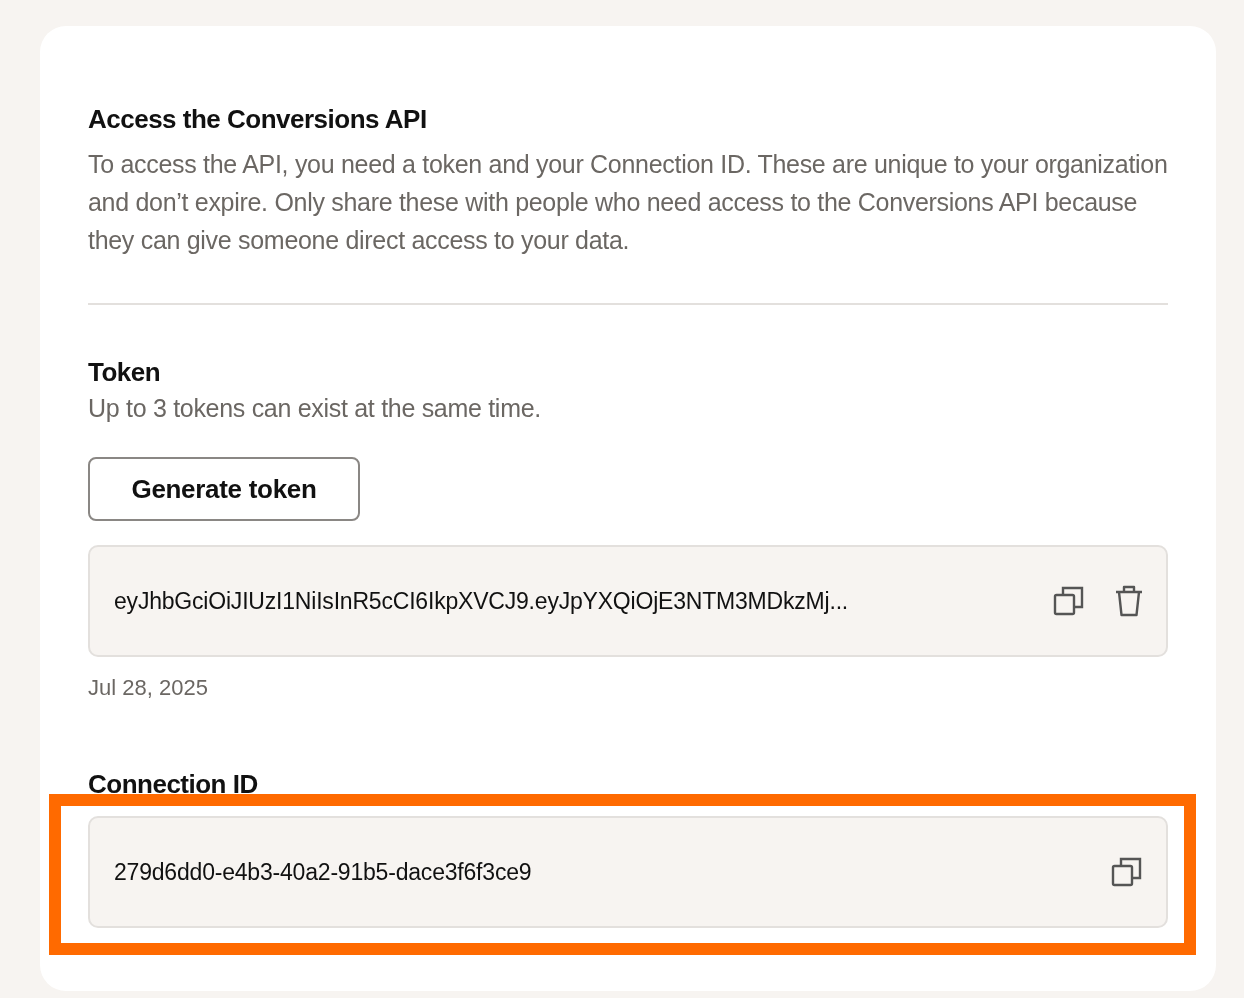 The width and height of the screenshot is (1244, 998). Describe the element at coordinates (1129, 601) in the screenshot. I see `trash-icon` at that location.